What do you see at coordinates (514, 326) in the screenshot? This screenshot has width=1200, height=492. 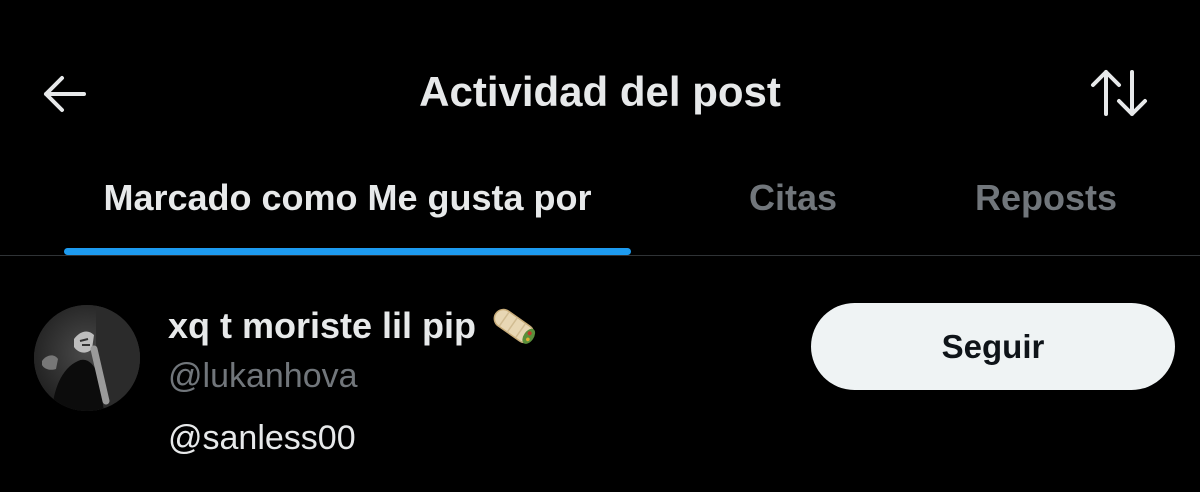 I see `burrito-emoji-icon` at bounding box center [514, 326].